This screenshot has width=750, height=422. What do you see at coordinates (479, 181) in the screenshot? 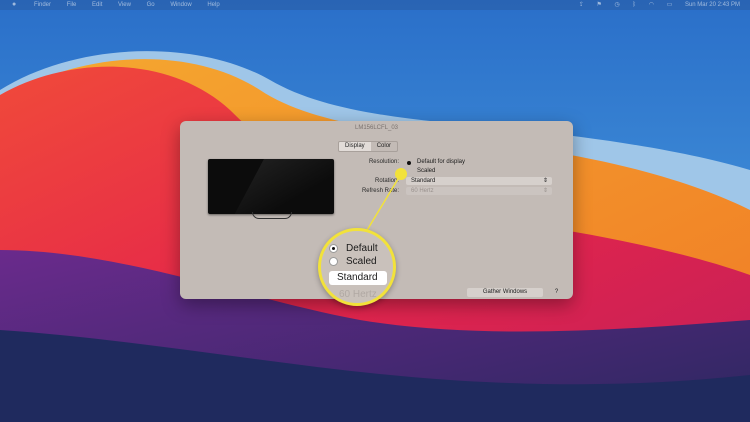
I see `rotation-select: Standard ⇕` at bounding box center [479, 181].